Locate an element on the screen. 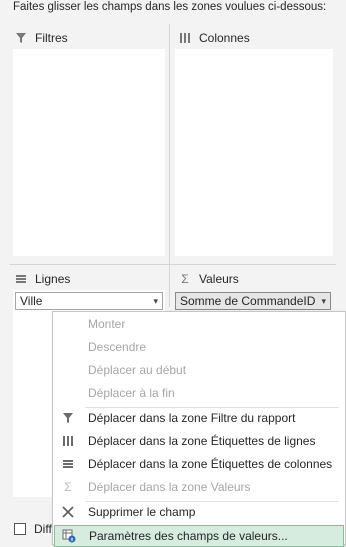  columns-zone-label: Colonnes is located at coordinates (224, 38).